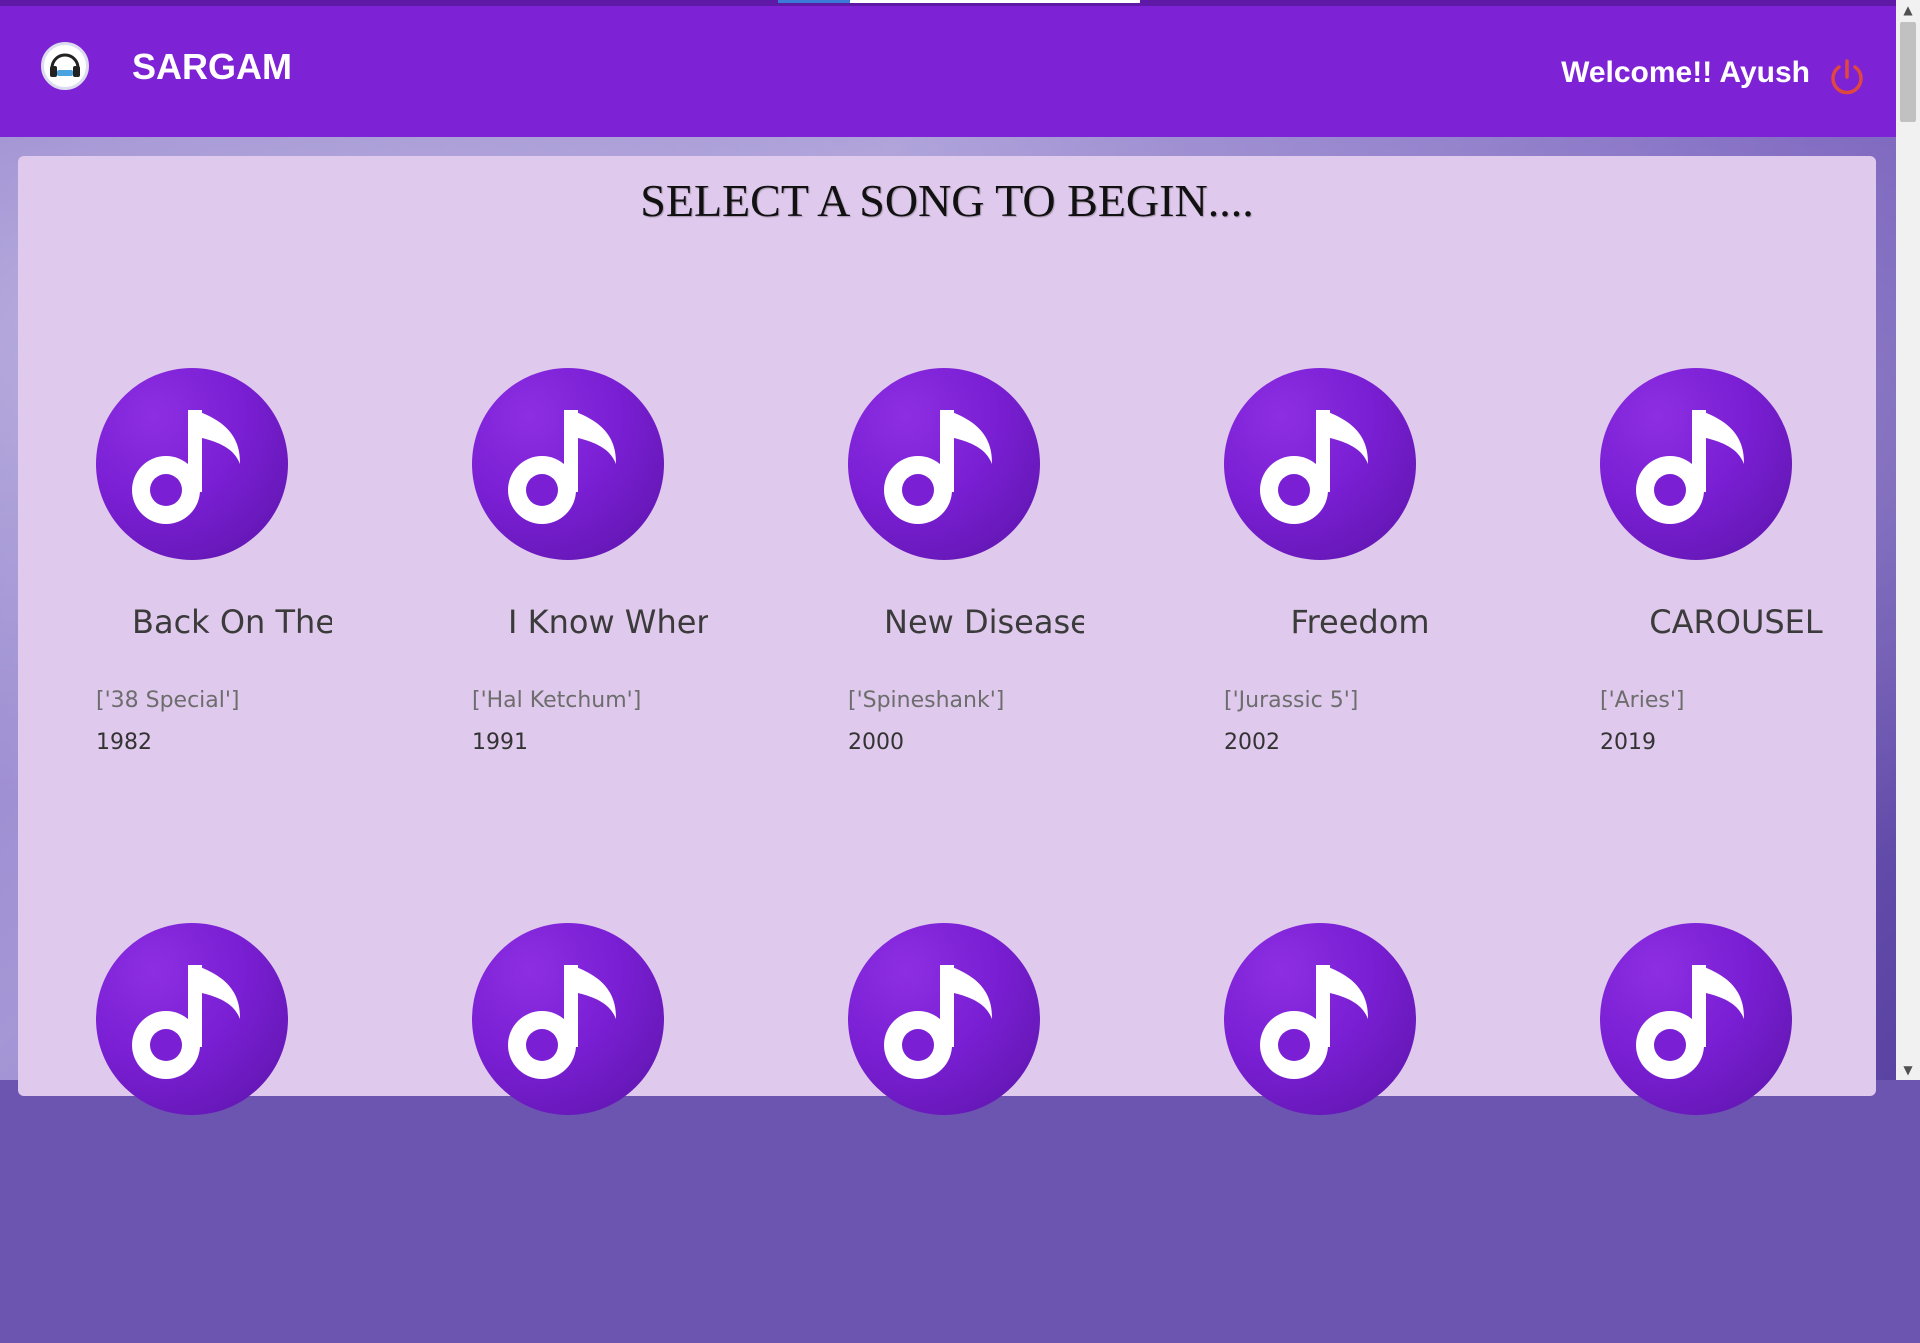 Image resolution: width=1920 pixels, height=1343 pixels. What do you see at coordinates (995, 1) in the screenshot?
I see `tab-indicator` at bounding box center [995, 1].